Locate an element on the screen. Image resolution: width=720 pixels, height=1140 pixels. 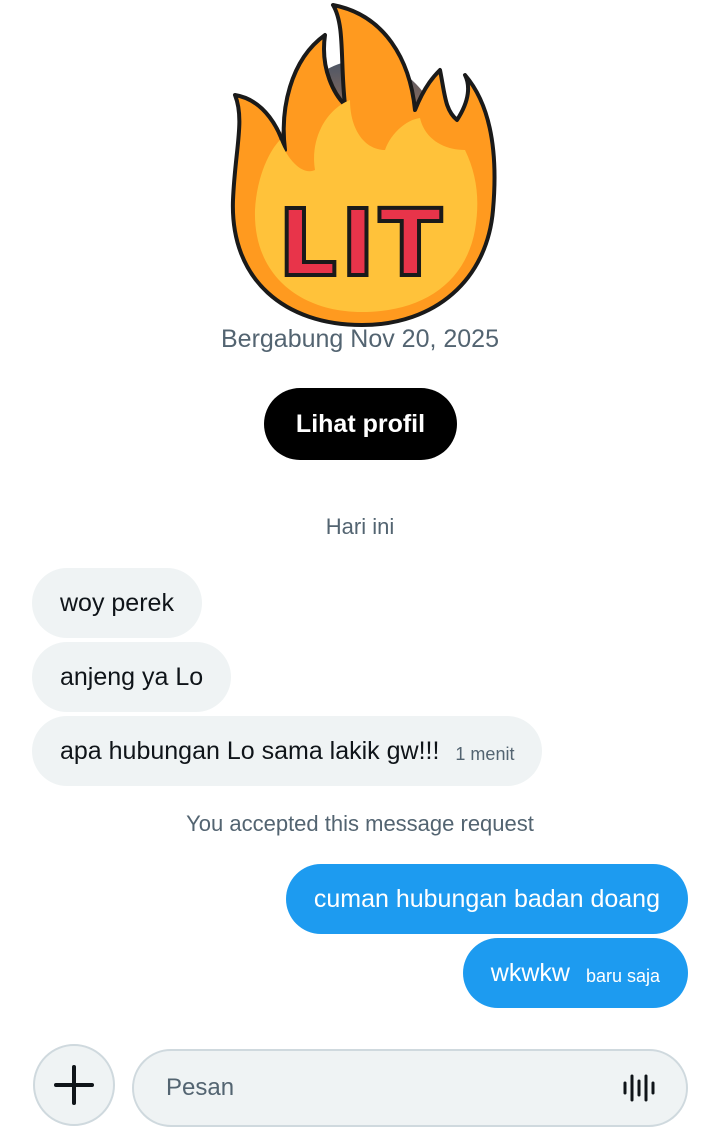
add-attachment-button is located at coordinates (74, 1085).